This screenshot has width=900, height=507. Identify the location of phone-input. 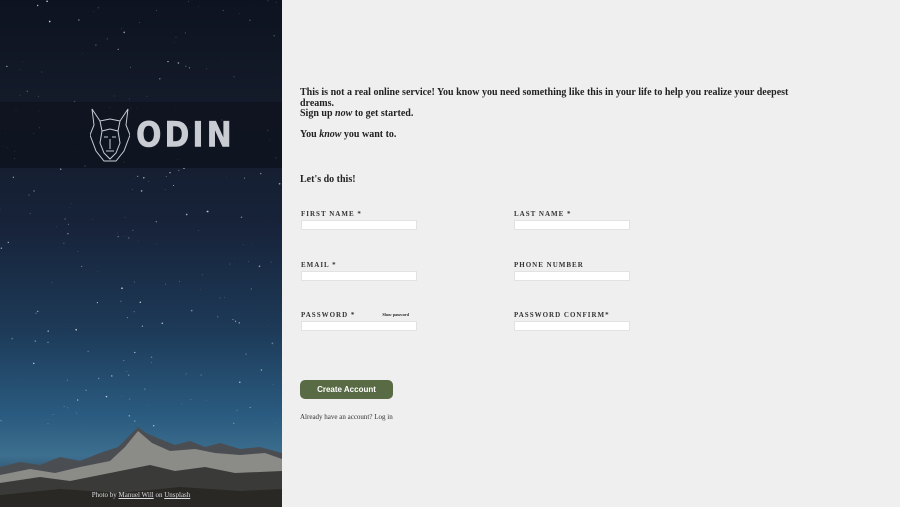
(572, 276).